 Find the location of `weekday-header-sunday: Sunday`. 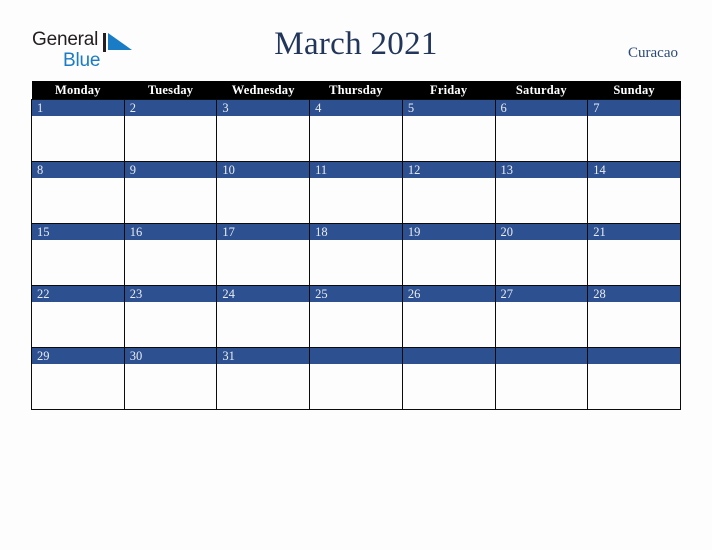

weekday-header-sunday: Sunday is located at coordinates (634, 90).